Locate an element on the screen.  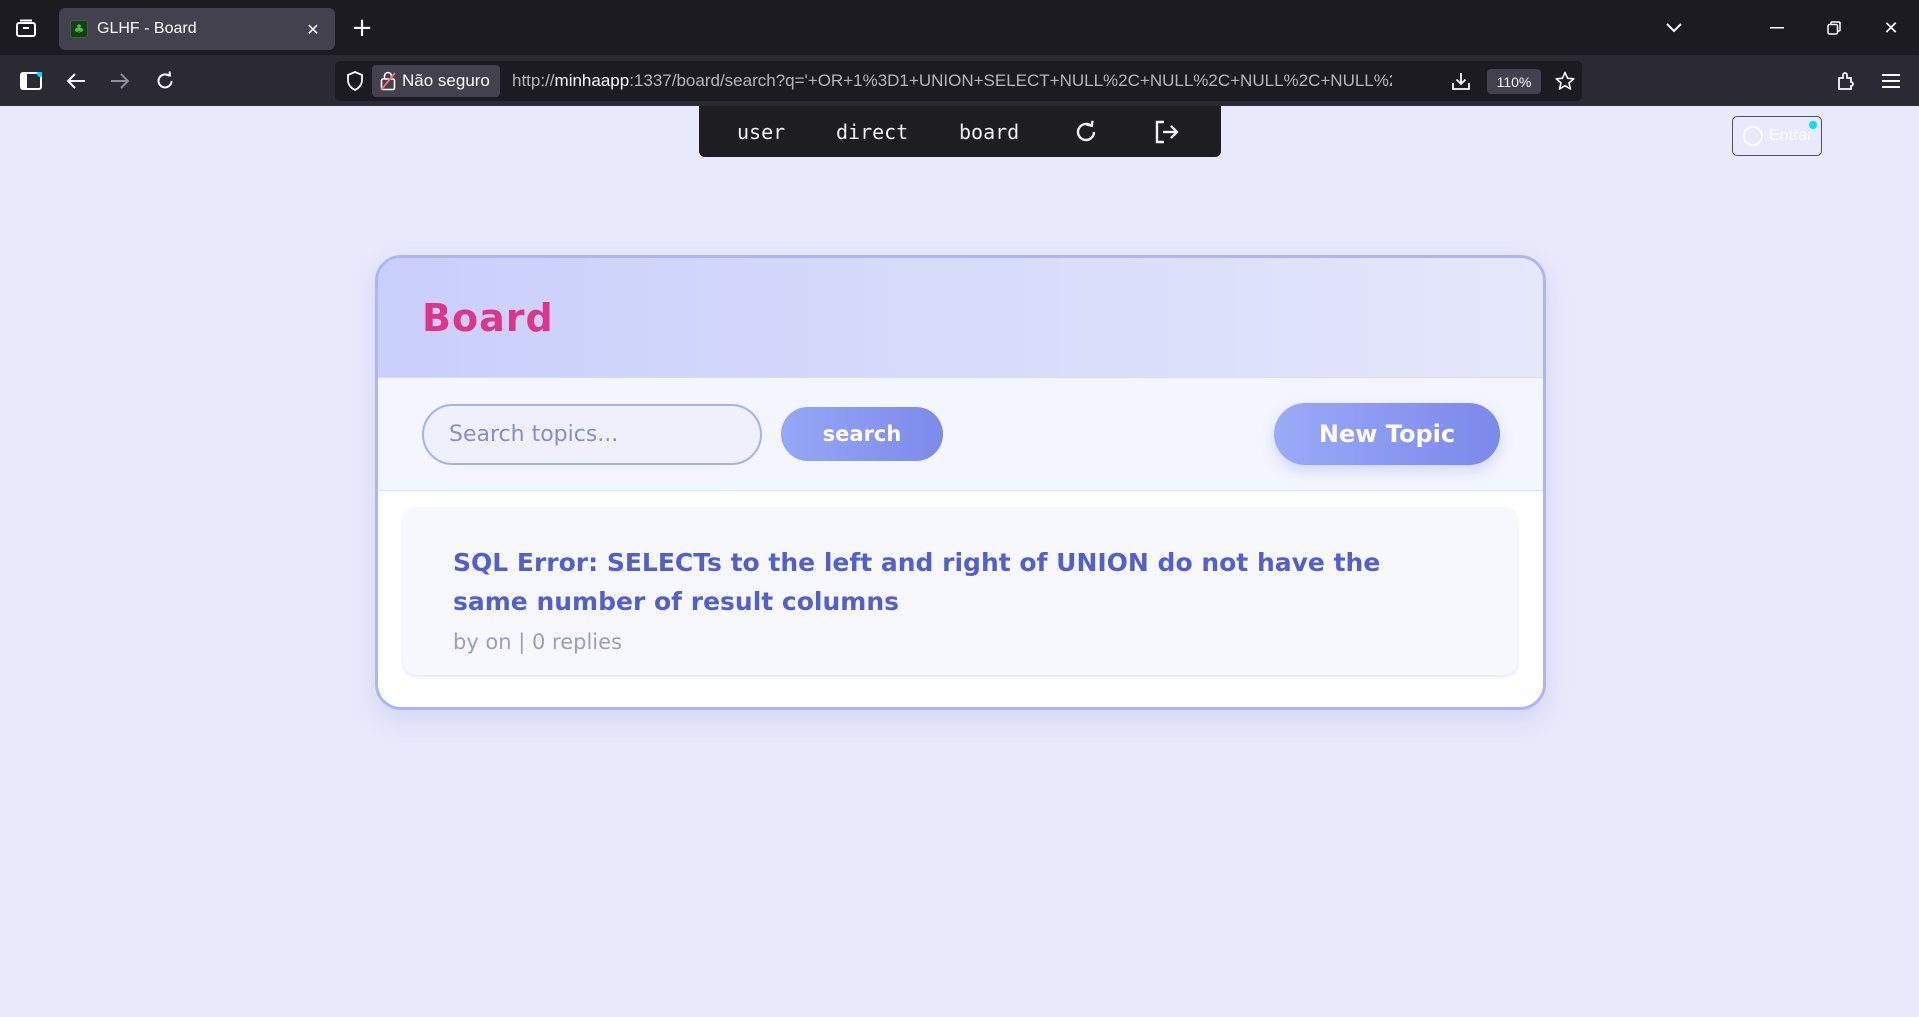
nav-item-board: board is located at coordinates (989, 131).